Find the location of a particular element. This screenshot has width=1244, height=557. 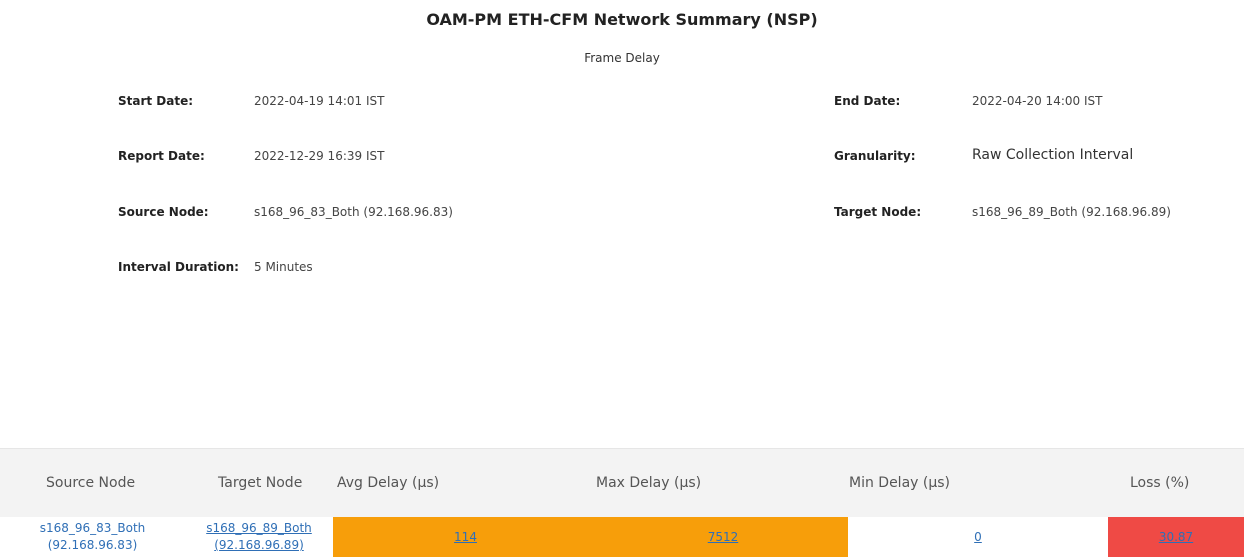

granularity-value: Raw Collection Interval is located at coordinates (1053, 155).